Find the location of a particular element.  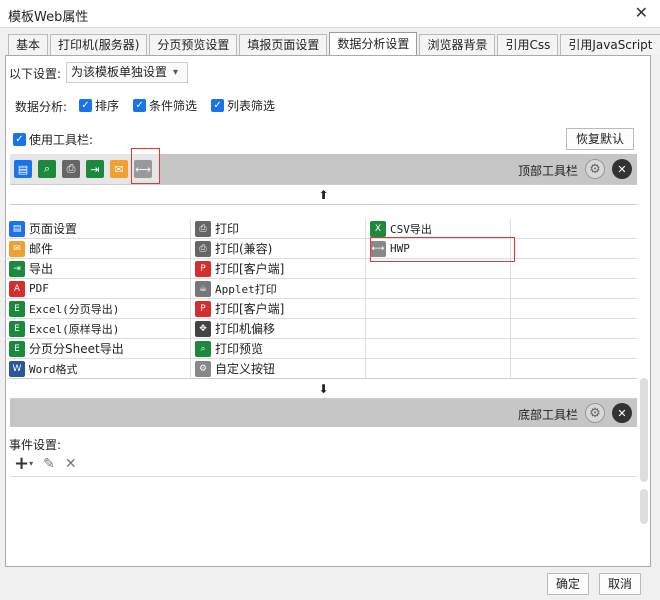

grid-row: ▤ 页面设置 ⎙ 打印 X CSV导出 is located at coordinates (321, 229).